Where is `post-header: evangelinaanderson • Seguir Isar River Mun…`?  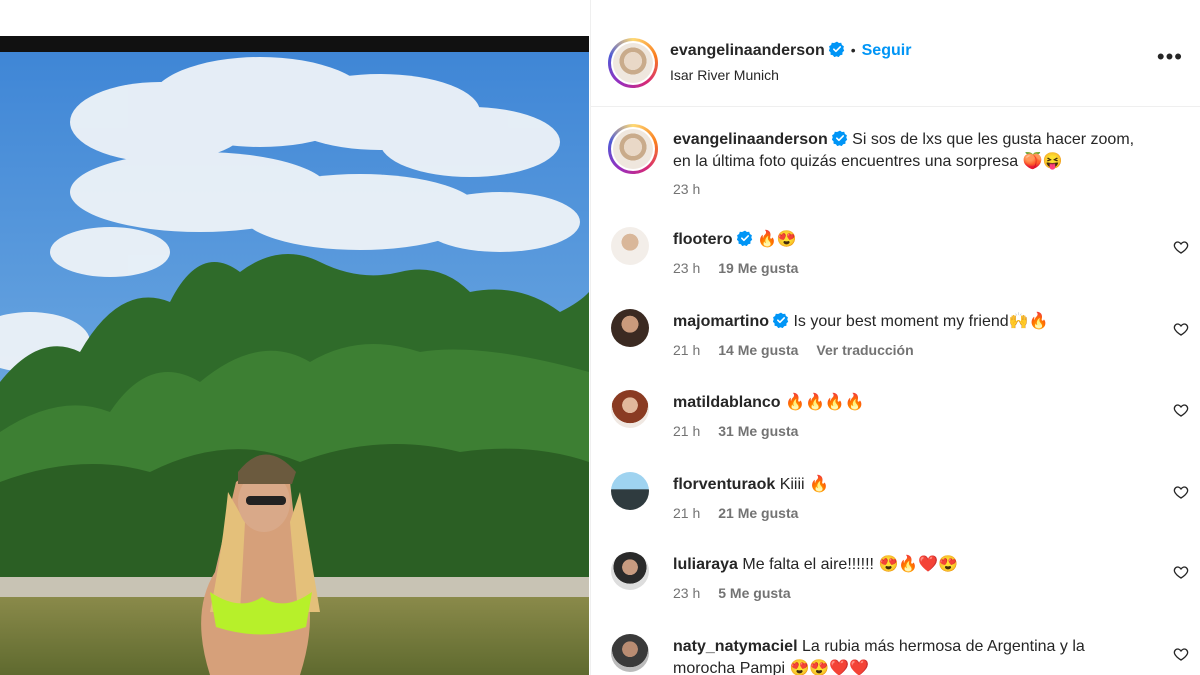 post-header: evangelinaanderson • Seguir Isar River Mun… is located at coordinates (895, 53).